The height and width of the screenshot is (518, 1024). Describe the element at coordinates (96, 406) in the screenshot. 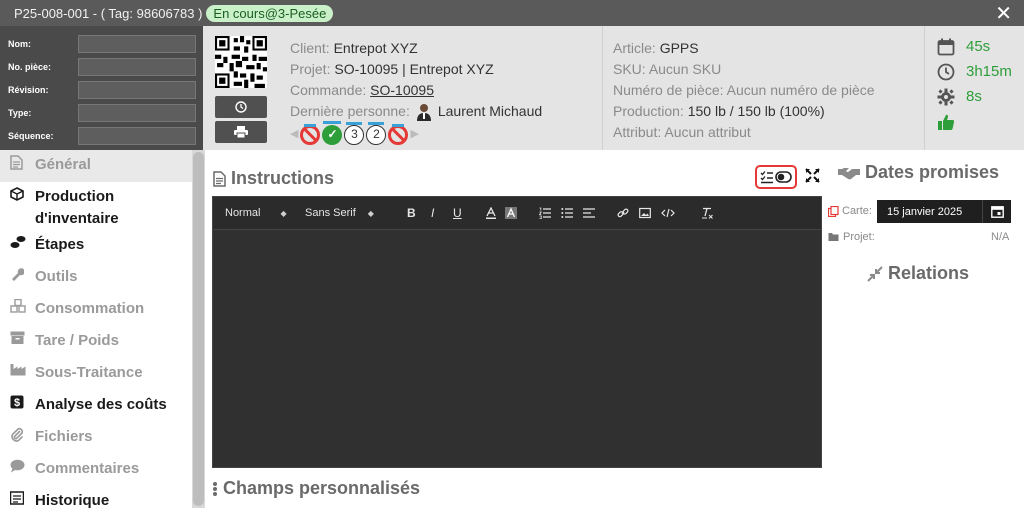

I see `sidebar-item-cost-analysis: $ Analyse des coûts` at that location.